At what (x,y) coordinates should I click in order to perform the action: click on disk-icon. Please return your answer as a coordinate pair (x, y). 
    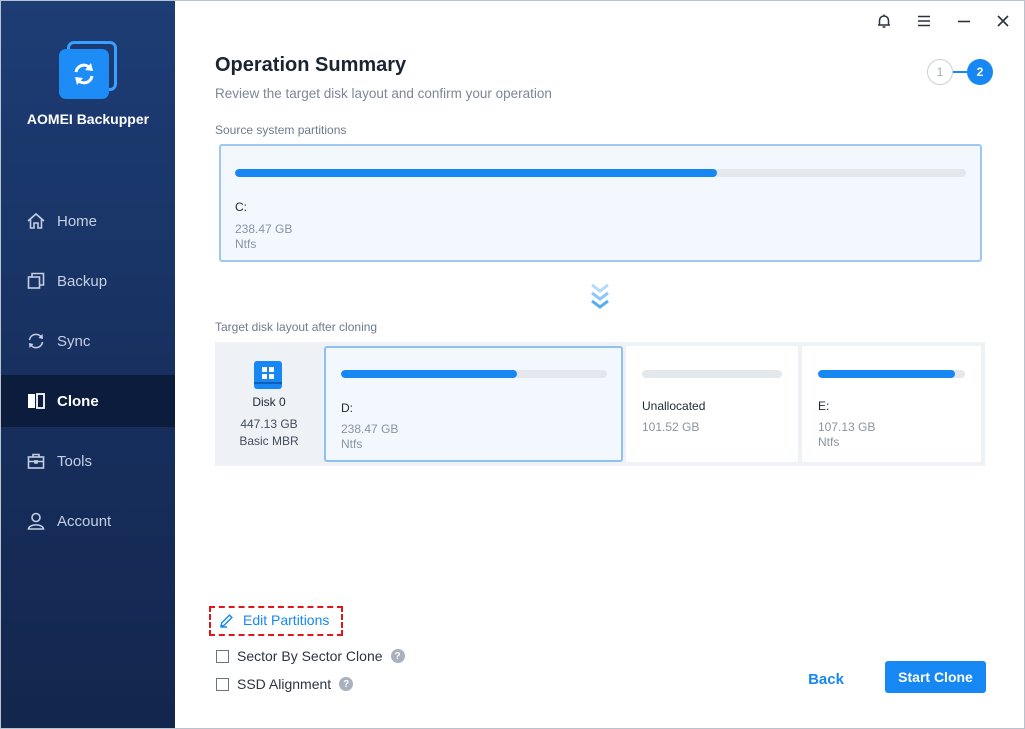
    Looking at the image, I should click on (268, 377).